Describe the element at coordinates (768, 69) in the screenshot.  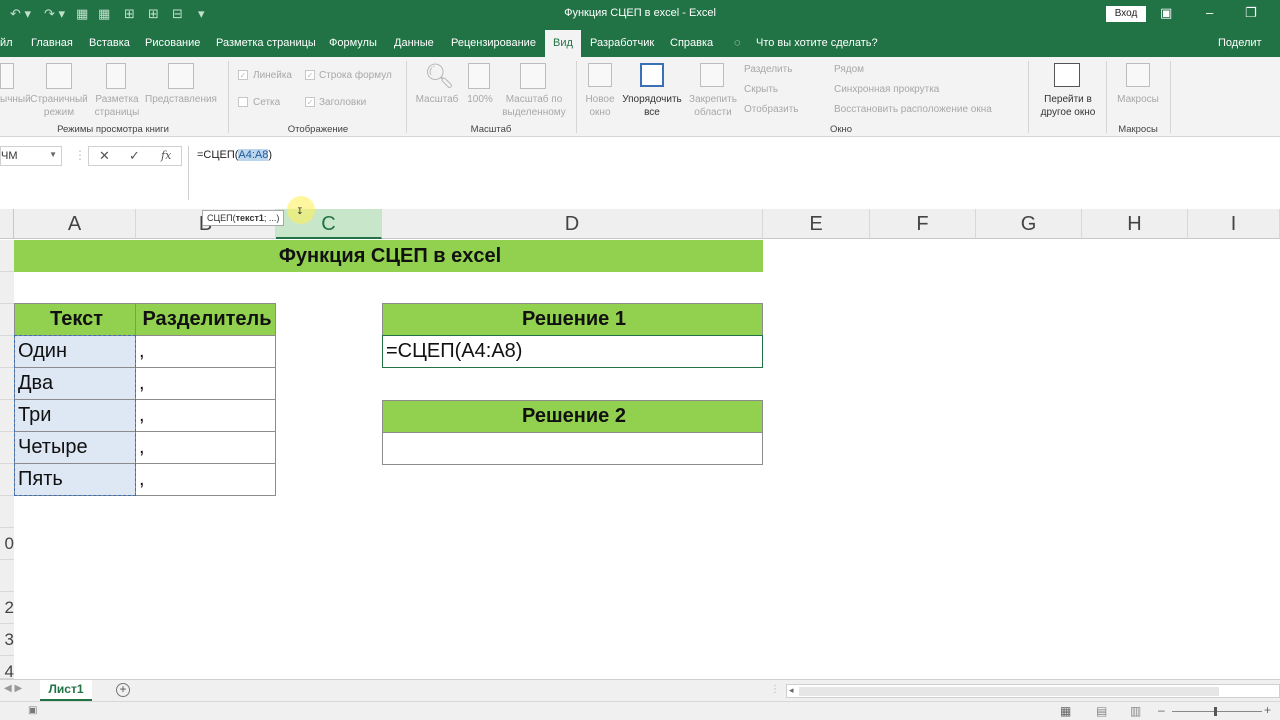
I see `split-button: Разделить` at that location.